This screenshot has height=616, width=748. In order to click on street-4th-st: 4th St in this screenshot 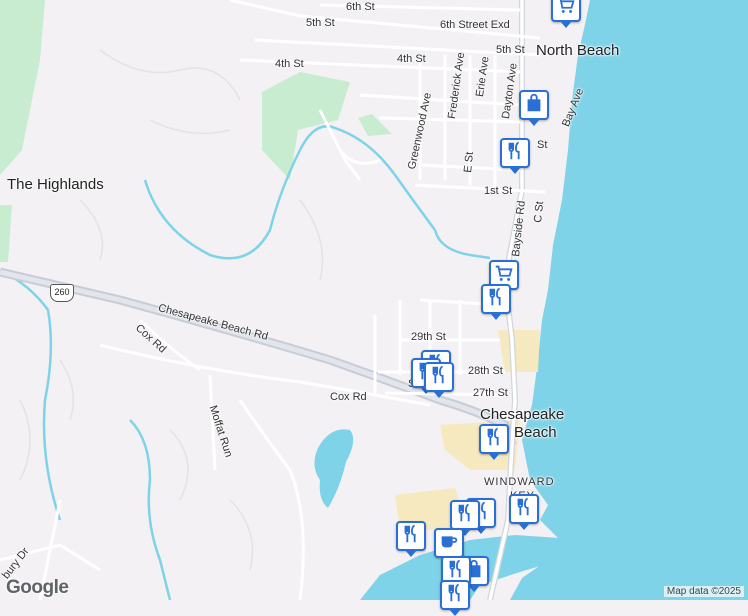, I will do `click(289, 64)`.